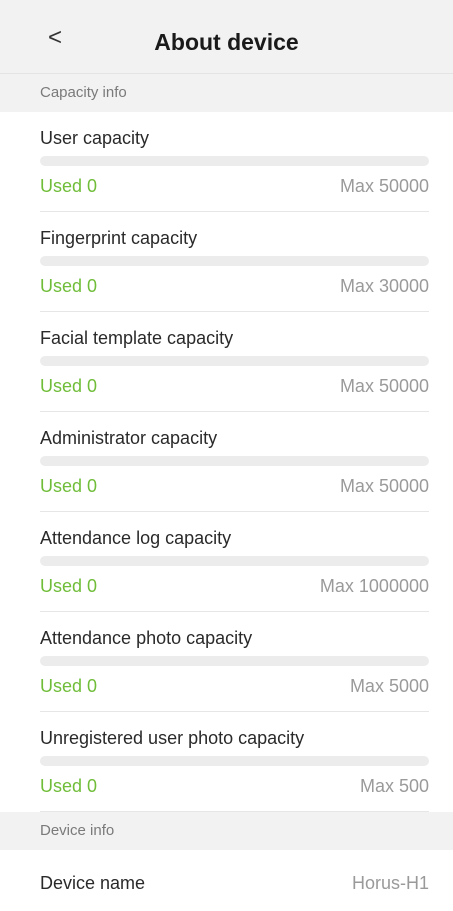  What do you see at coordinates (226, 42) in the screenshot?
I see `page-title: About device` at bounding box center [226, 42].